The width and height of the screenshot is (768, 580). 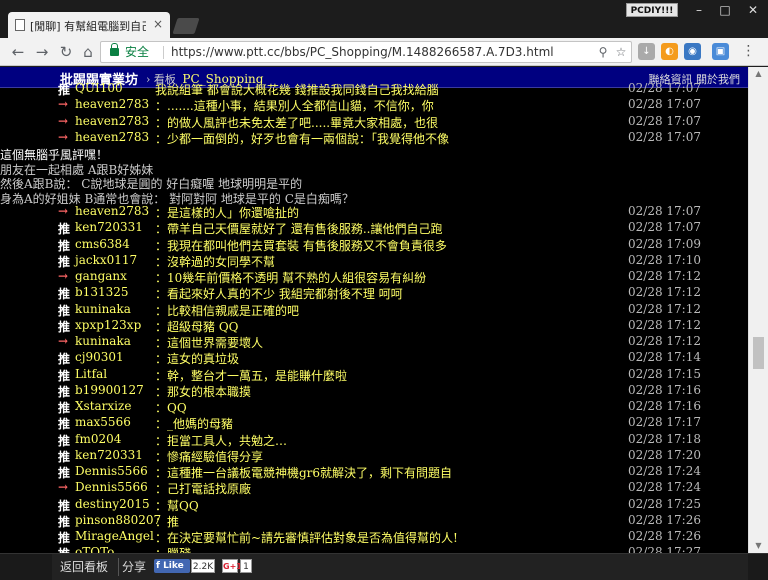 I want to click on menu-icon: ⋮, so click(x=748, y=51).